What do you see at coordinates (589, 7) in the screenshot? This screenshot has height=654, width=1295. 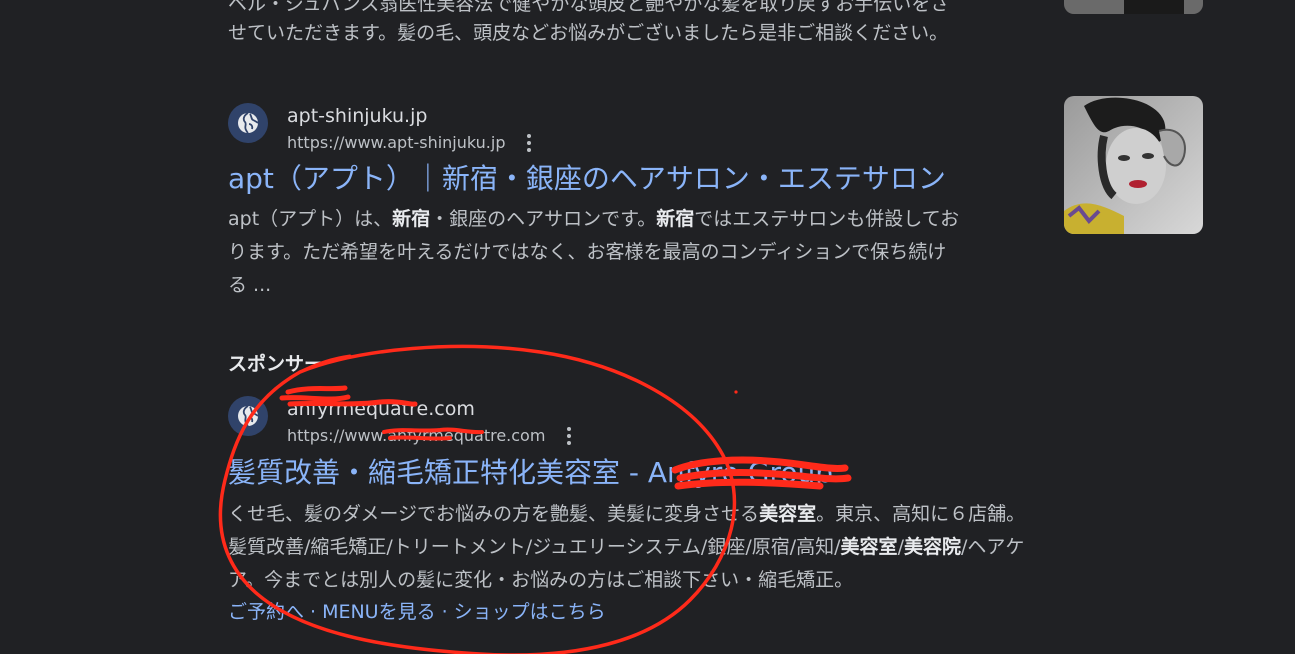 I see `prev-snippet-partial-text: ベル・ジュバンス翁医性美容法で健やかな頭皮と艶やかな髪を取り戻すお手伝いをさ` at bounding box center [589, 7].